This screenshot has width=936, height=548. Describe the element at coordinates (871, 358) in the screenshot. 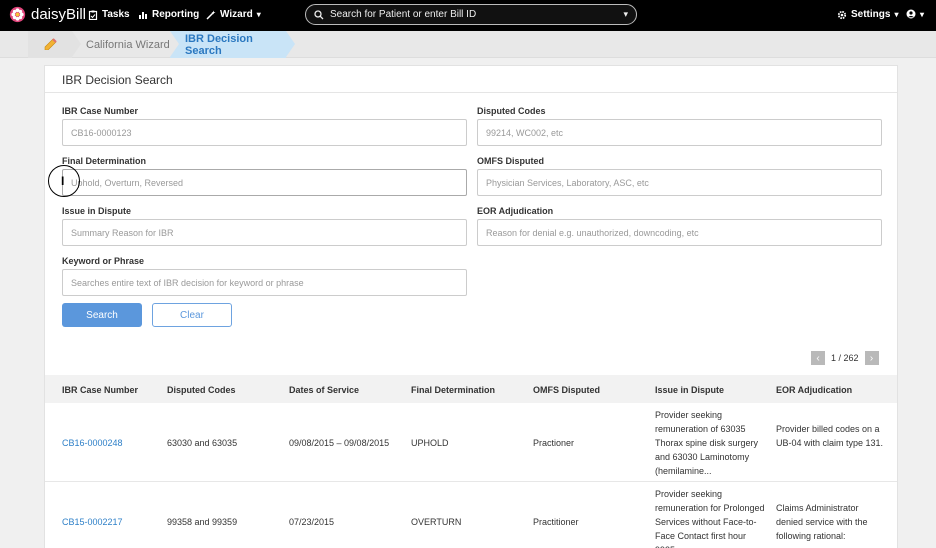

I see `next-page-button: ›` at that location.